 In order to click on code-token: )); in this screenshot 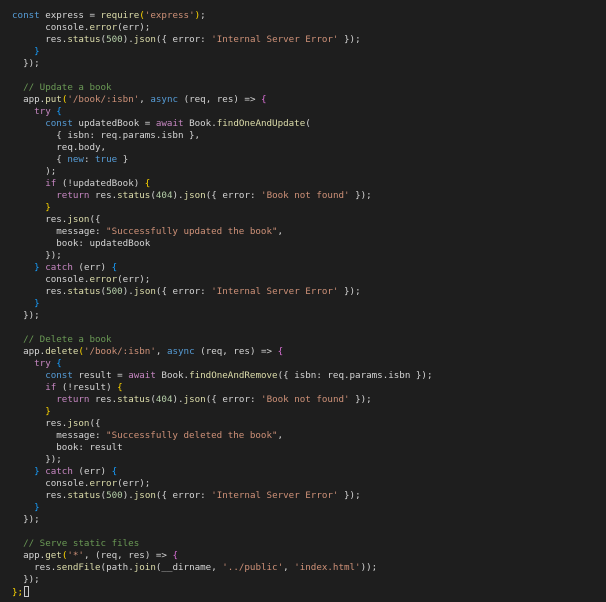, I will do `click(369, 567)`.